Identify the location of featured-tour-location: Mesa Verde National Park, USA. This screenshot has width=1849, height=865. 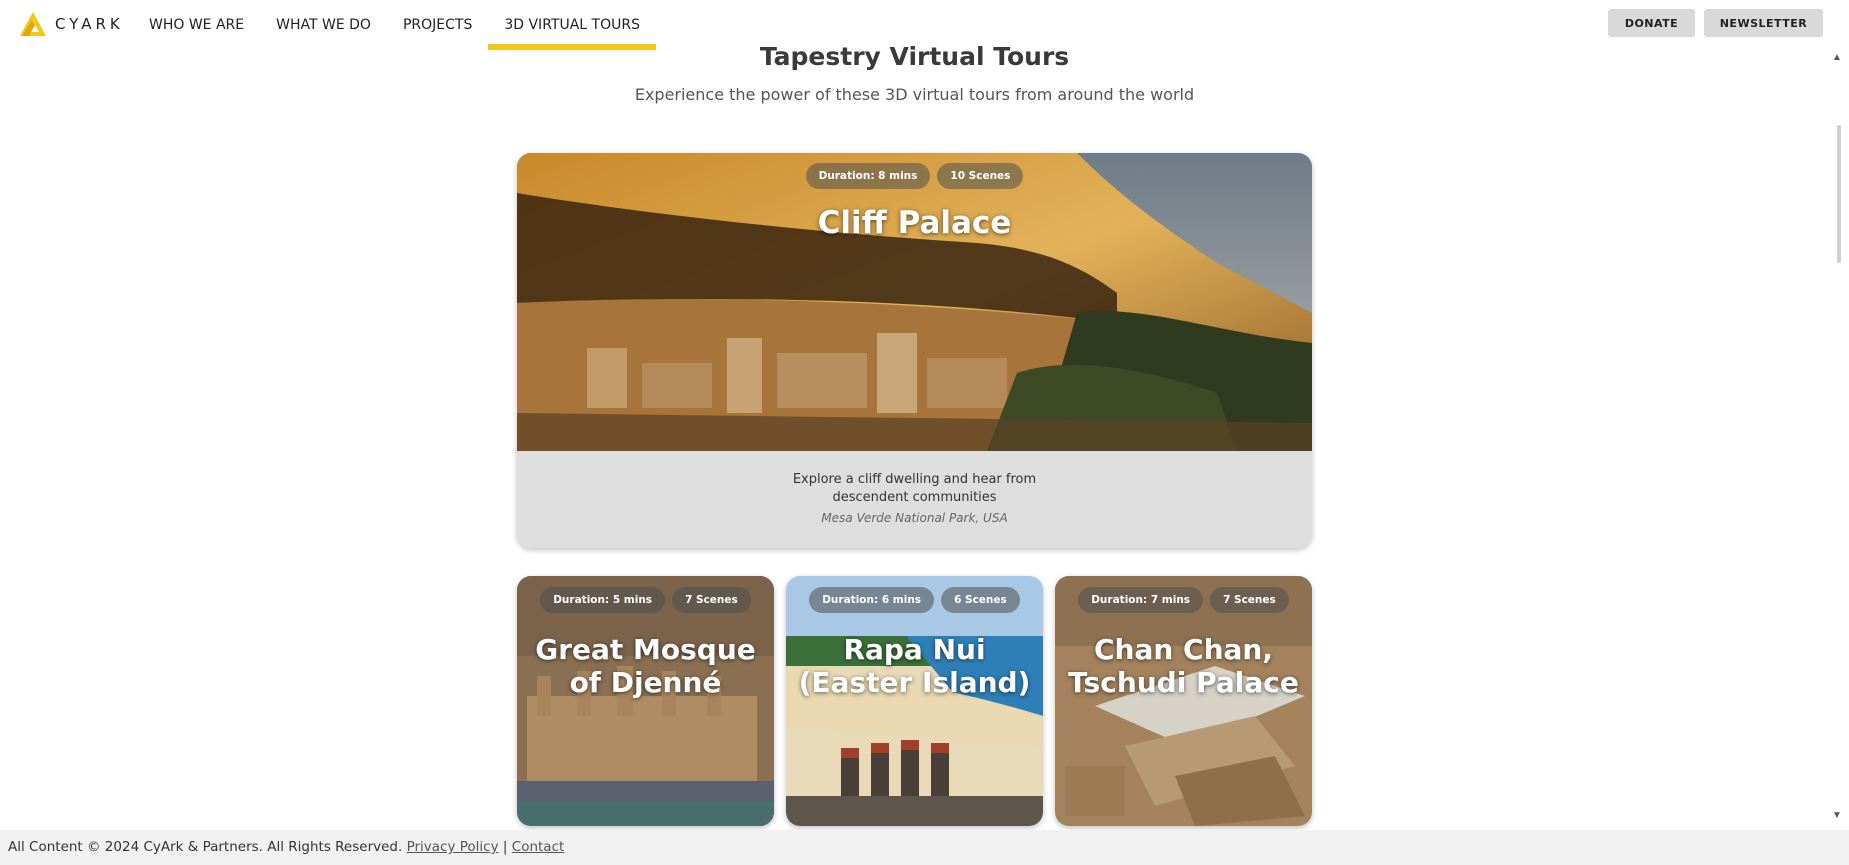
(914, 518).